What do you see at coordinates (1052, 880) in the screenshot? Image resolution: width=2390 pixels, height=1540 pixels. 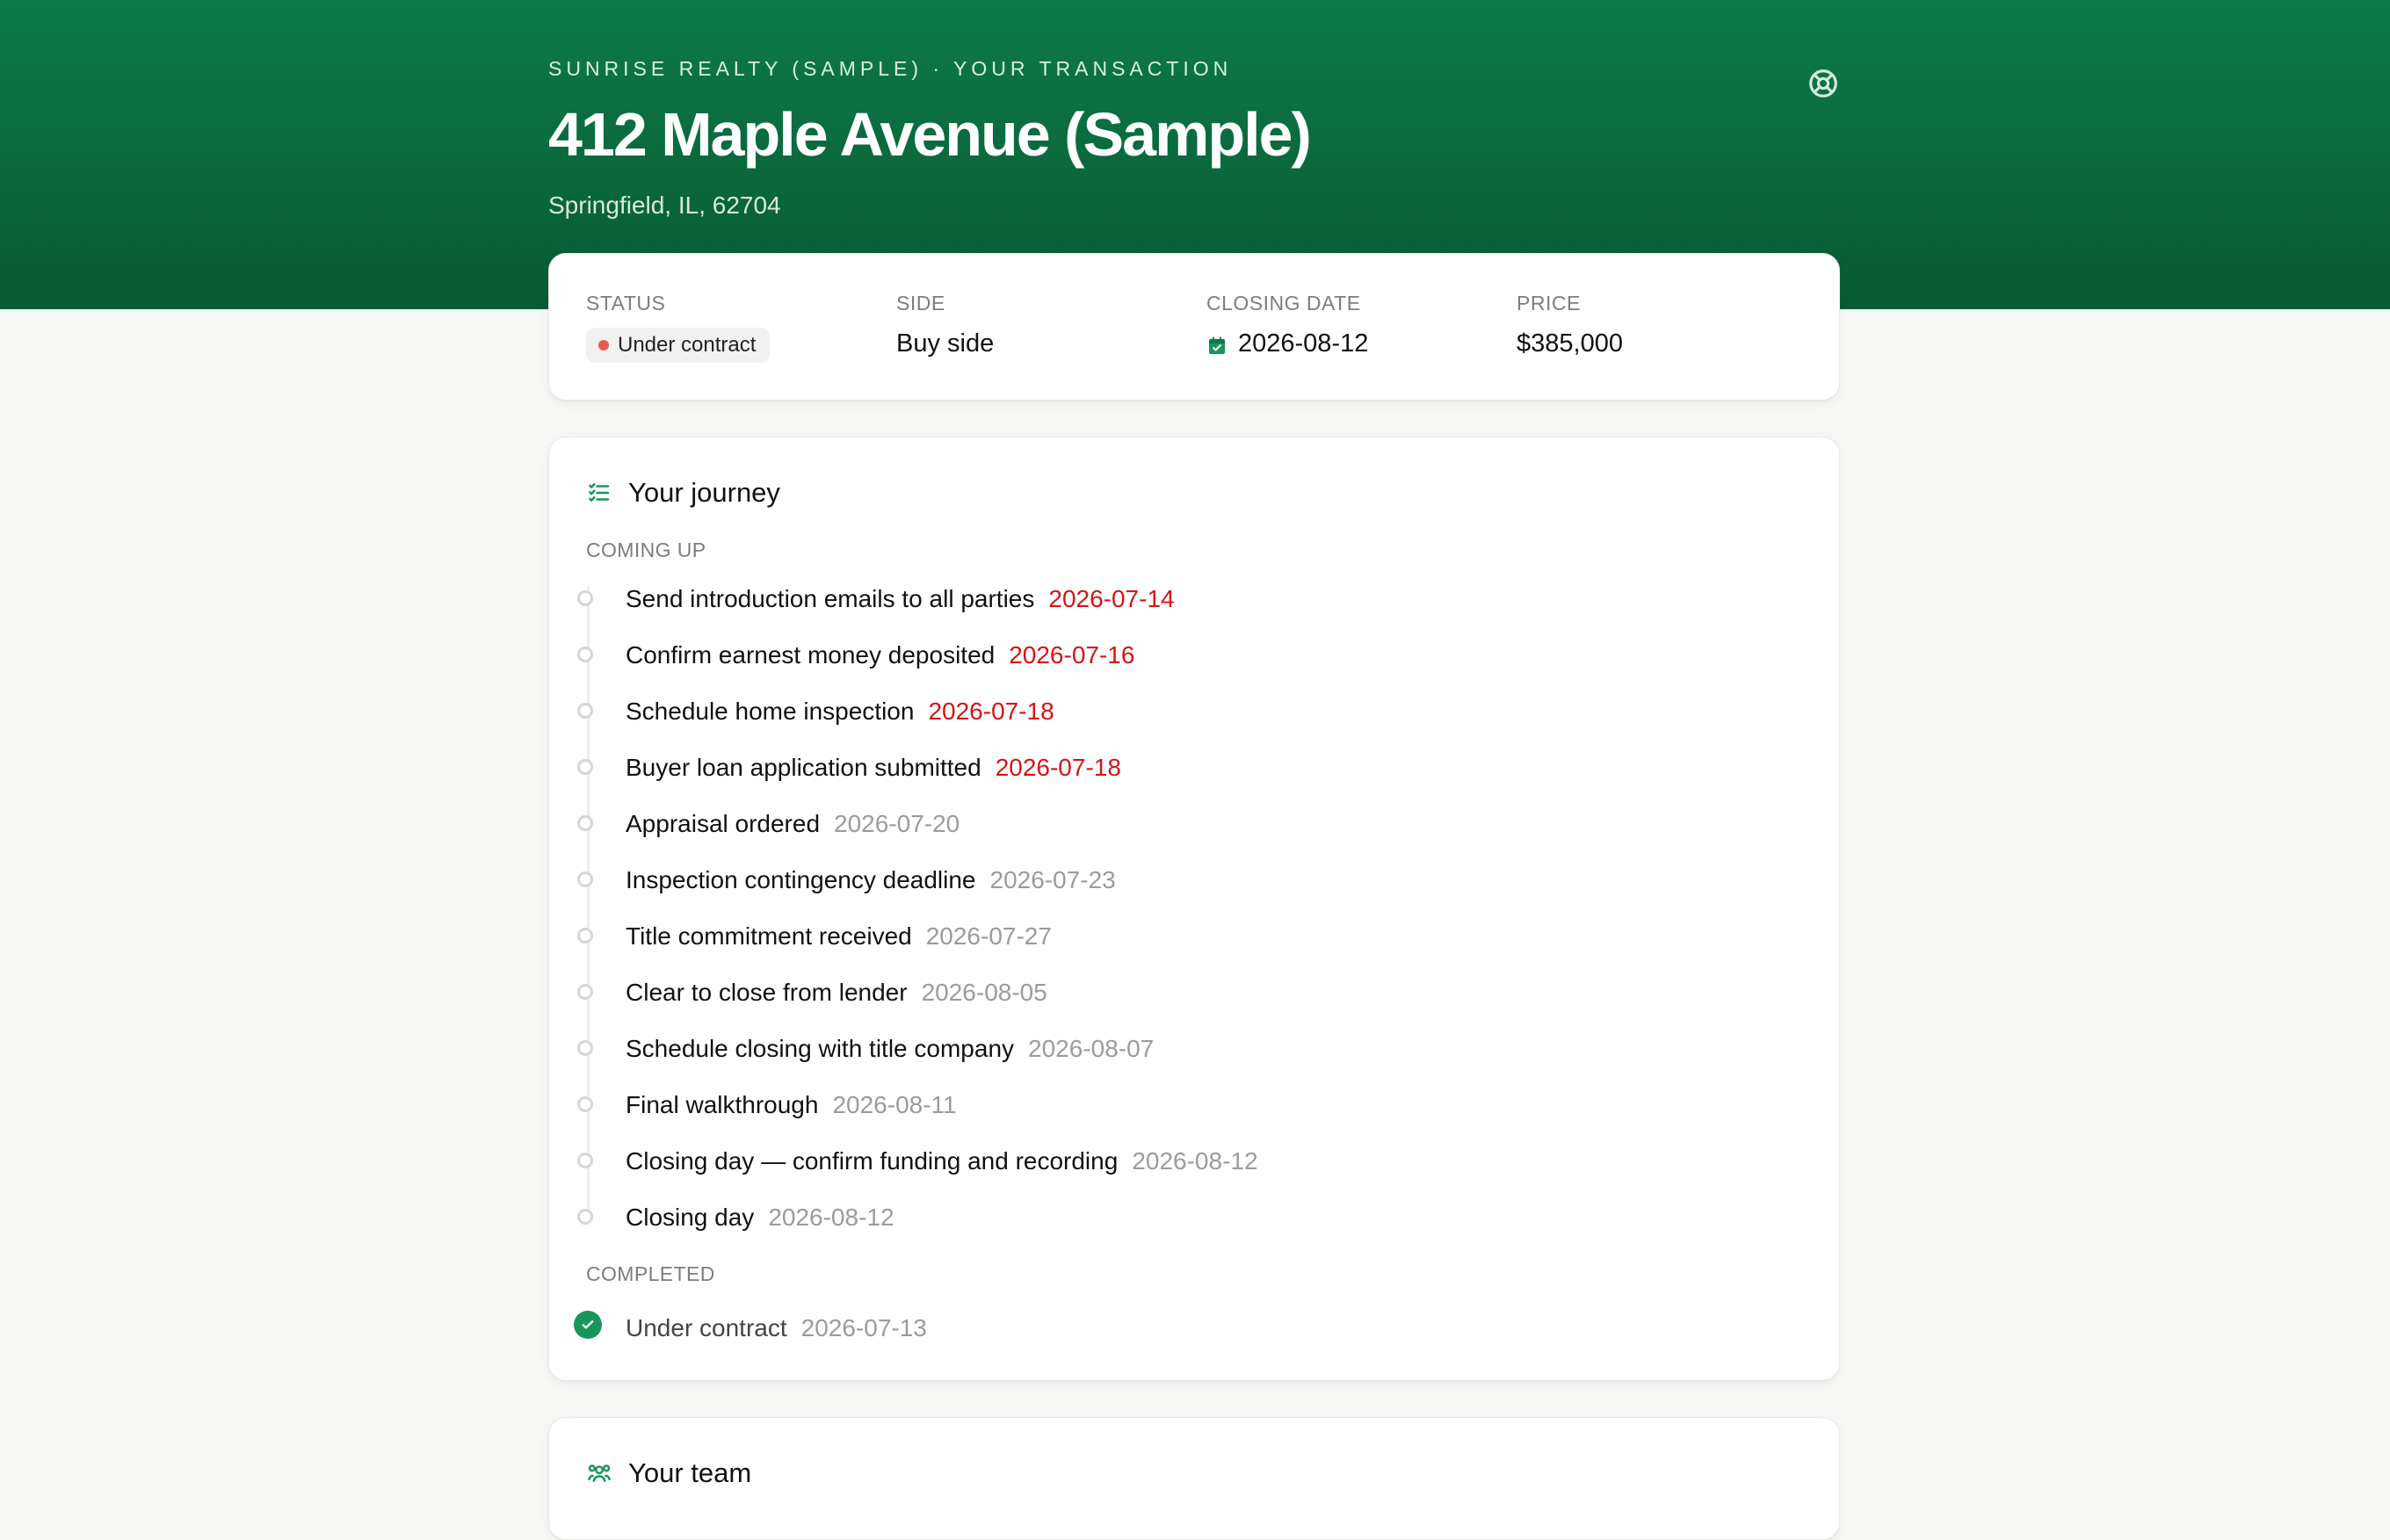 I see `journey-item-date: 2026-07-23` at bounding box center [1052, 880].